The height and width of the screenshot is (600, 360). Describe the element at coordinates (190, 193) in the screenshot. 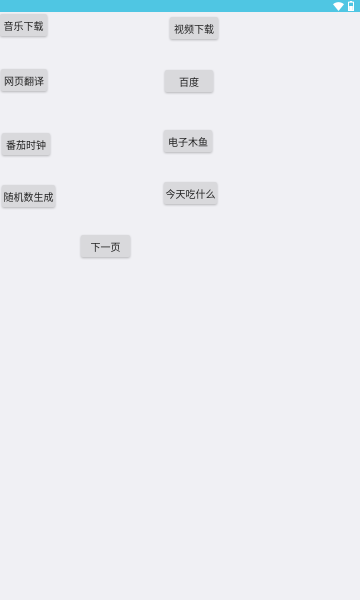

I see `what-to-eat-button: 今天吃什么` at that location.